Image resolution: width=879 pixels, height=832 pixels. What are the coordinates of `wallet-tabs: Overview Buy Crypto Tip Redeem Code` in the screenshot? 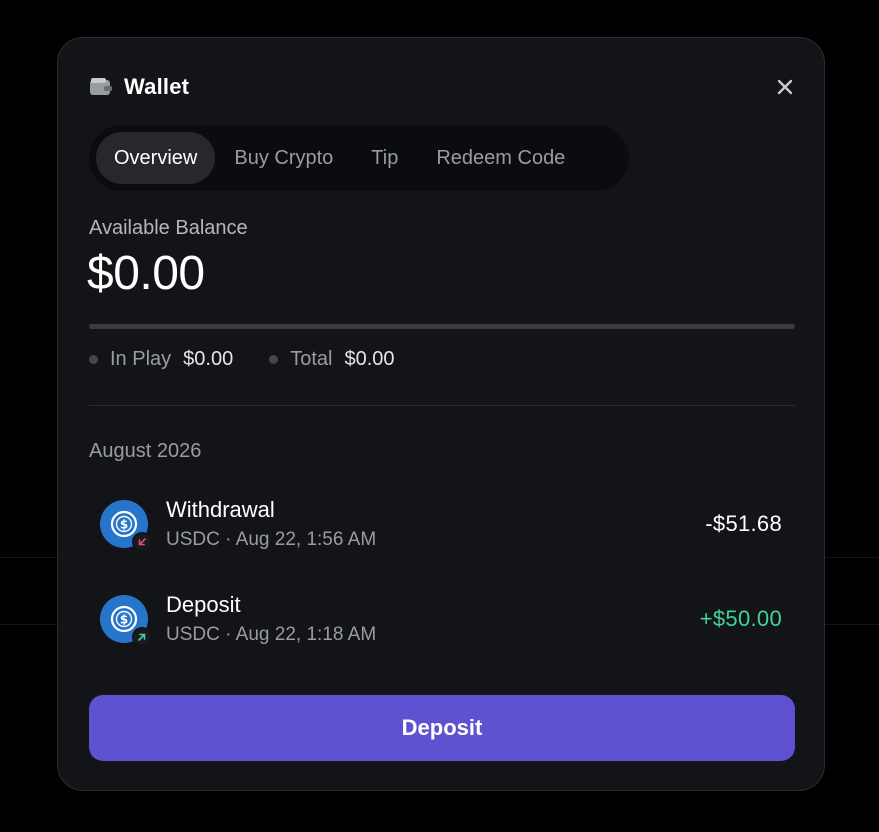 It's located at (359, 158).